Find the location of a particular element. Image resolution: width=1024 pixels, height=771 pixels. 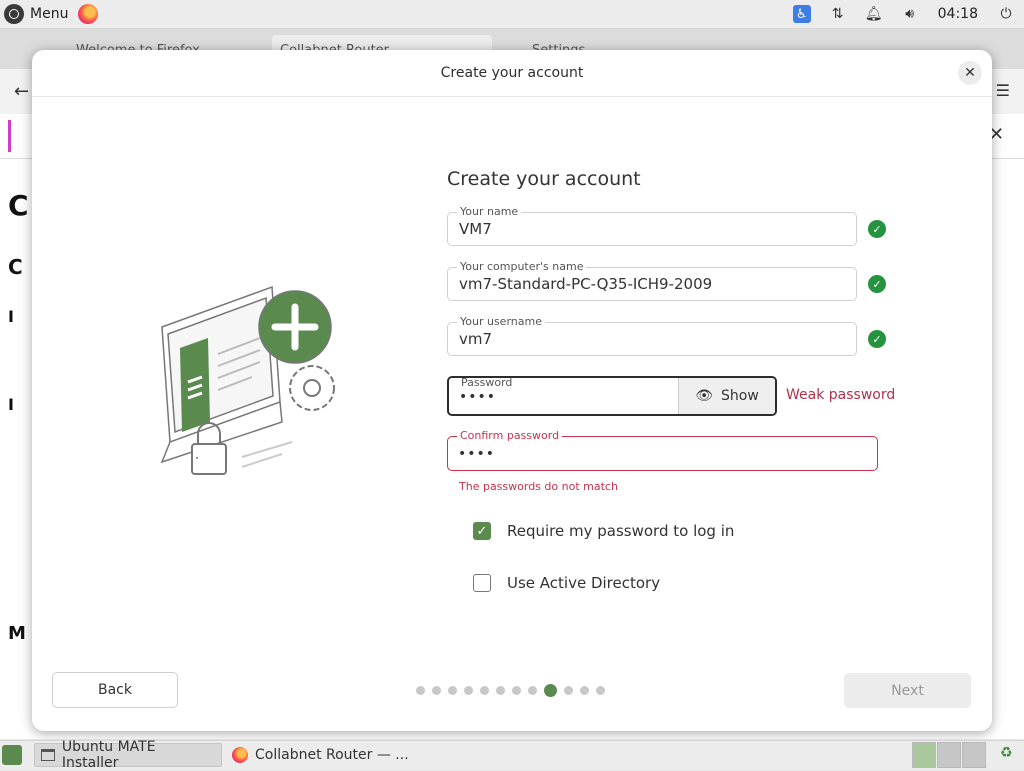

require-password-label: Require my password to log in is located at coordinates (620, 531).